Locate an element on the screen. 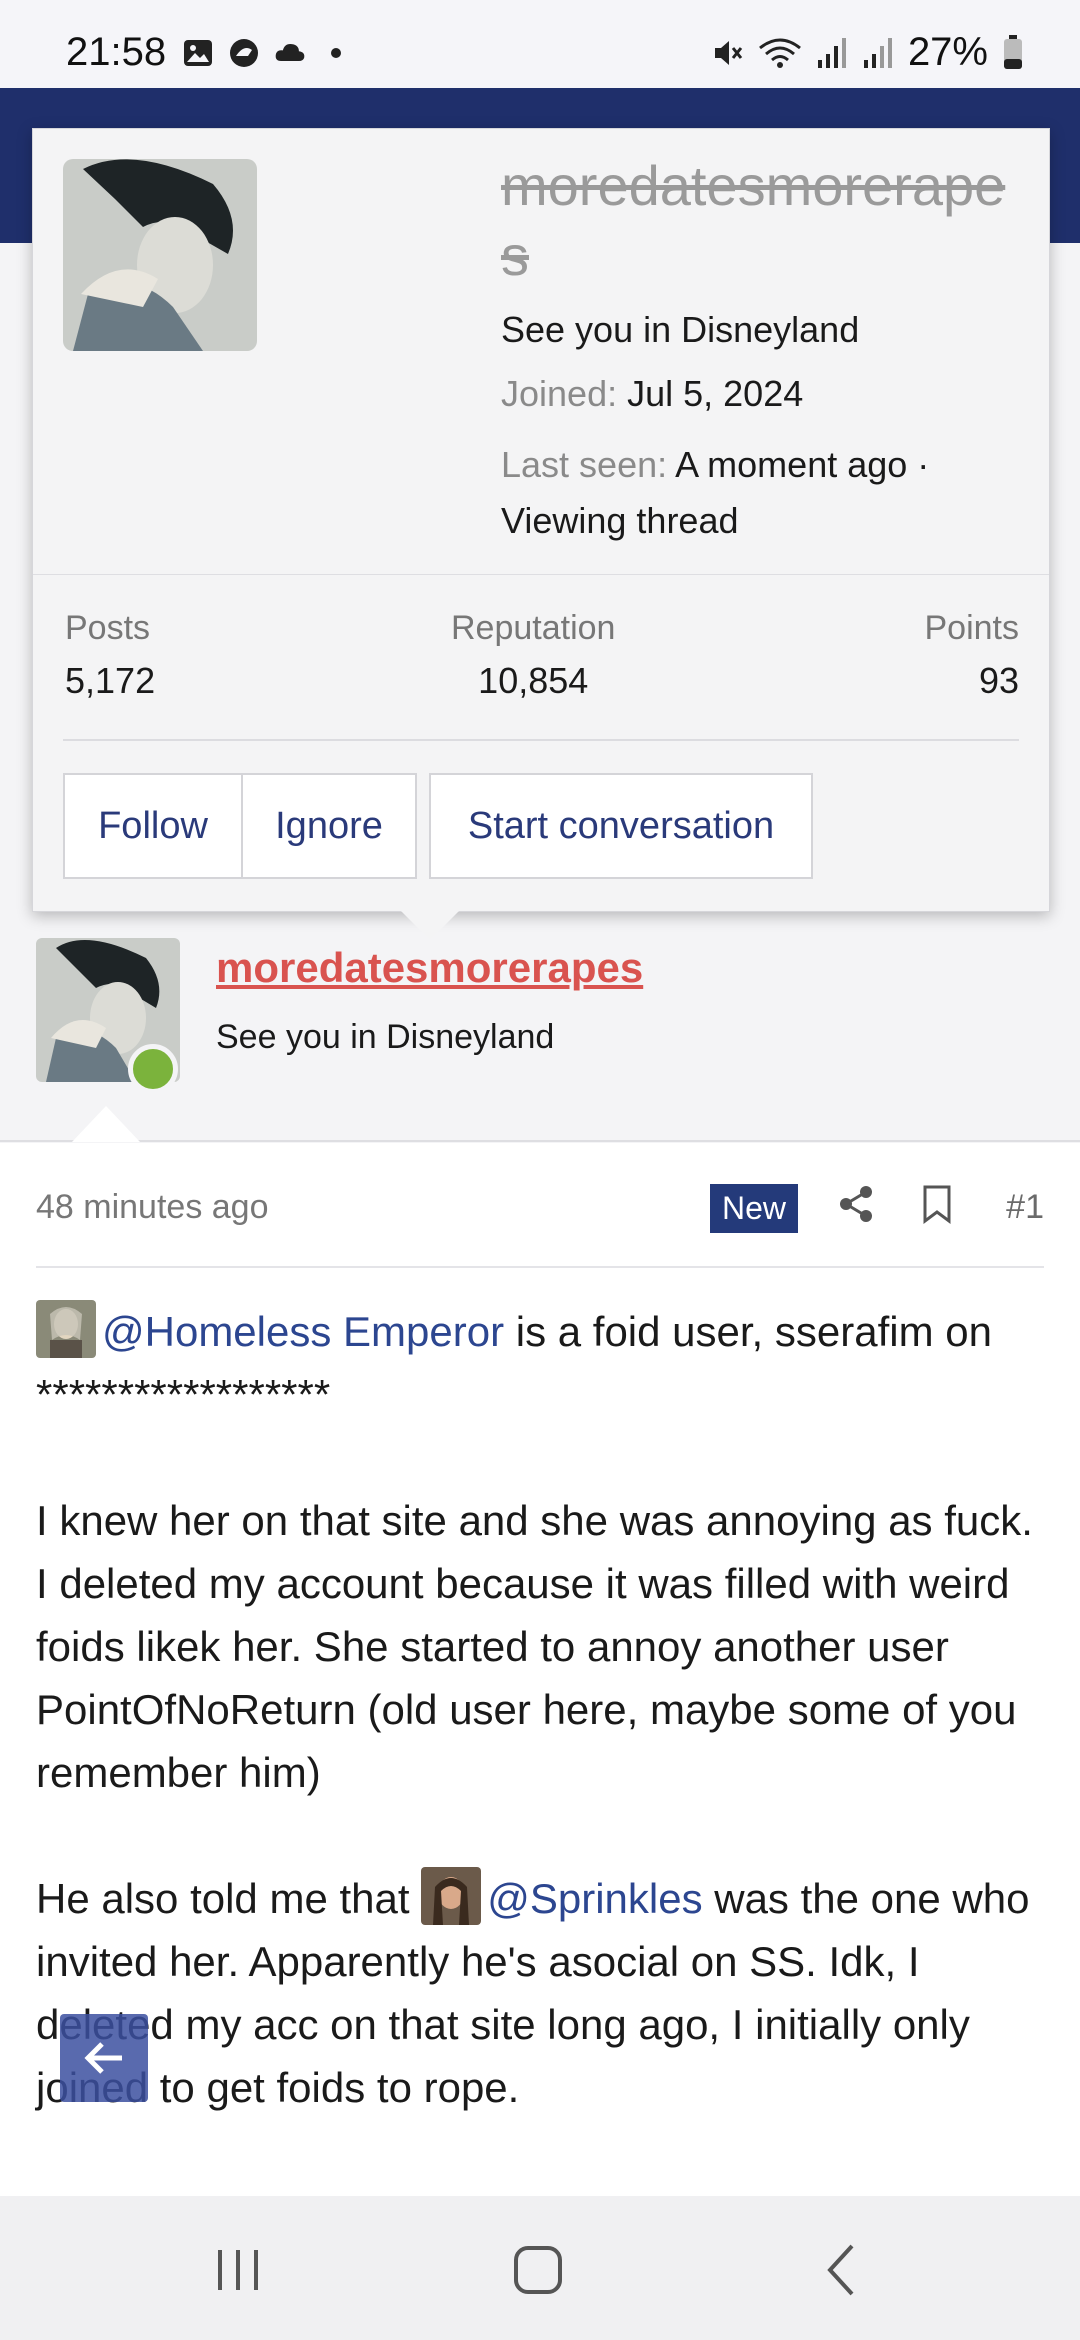  online-status-indicator is located at coordinates (153, 1069).